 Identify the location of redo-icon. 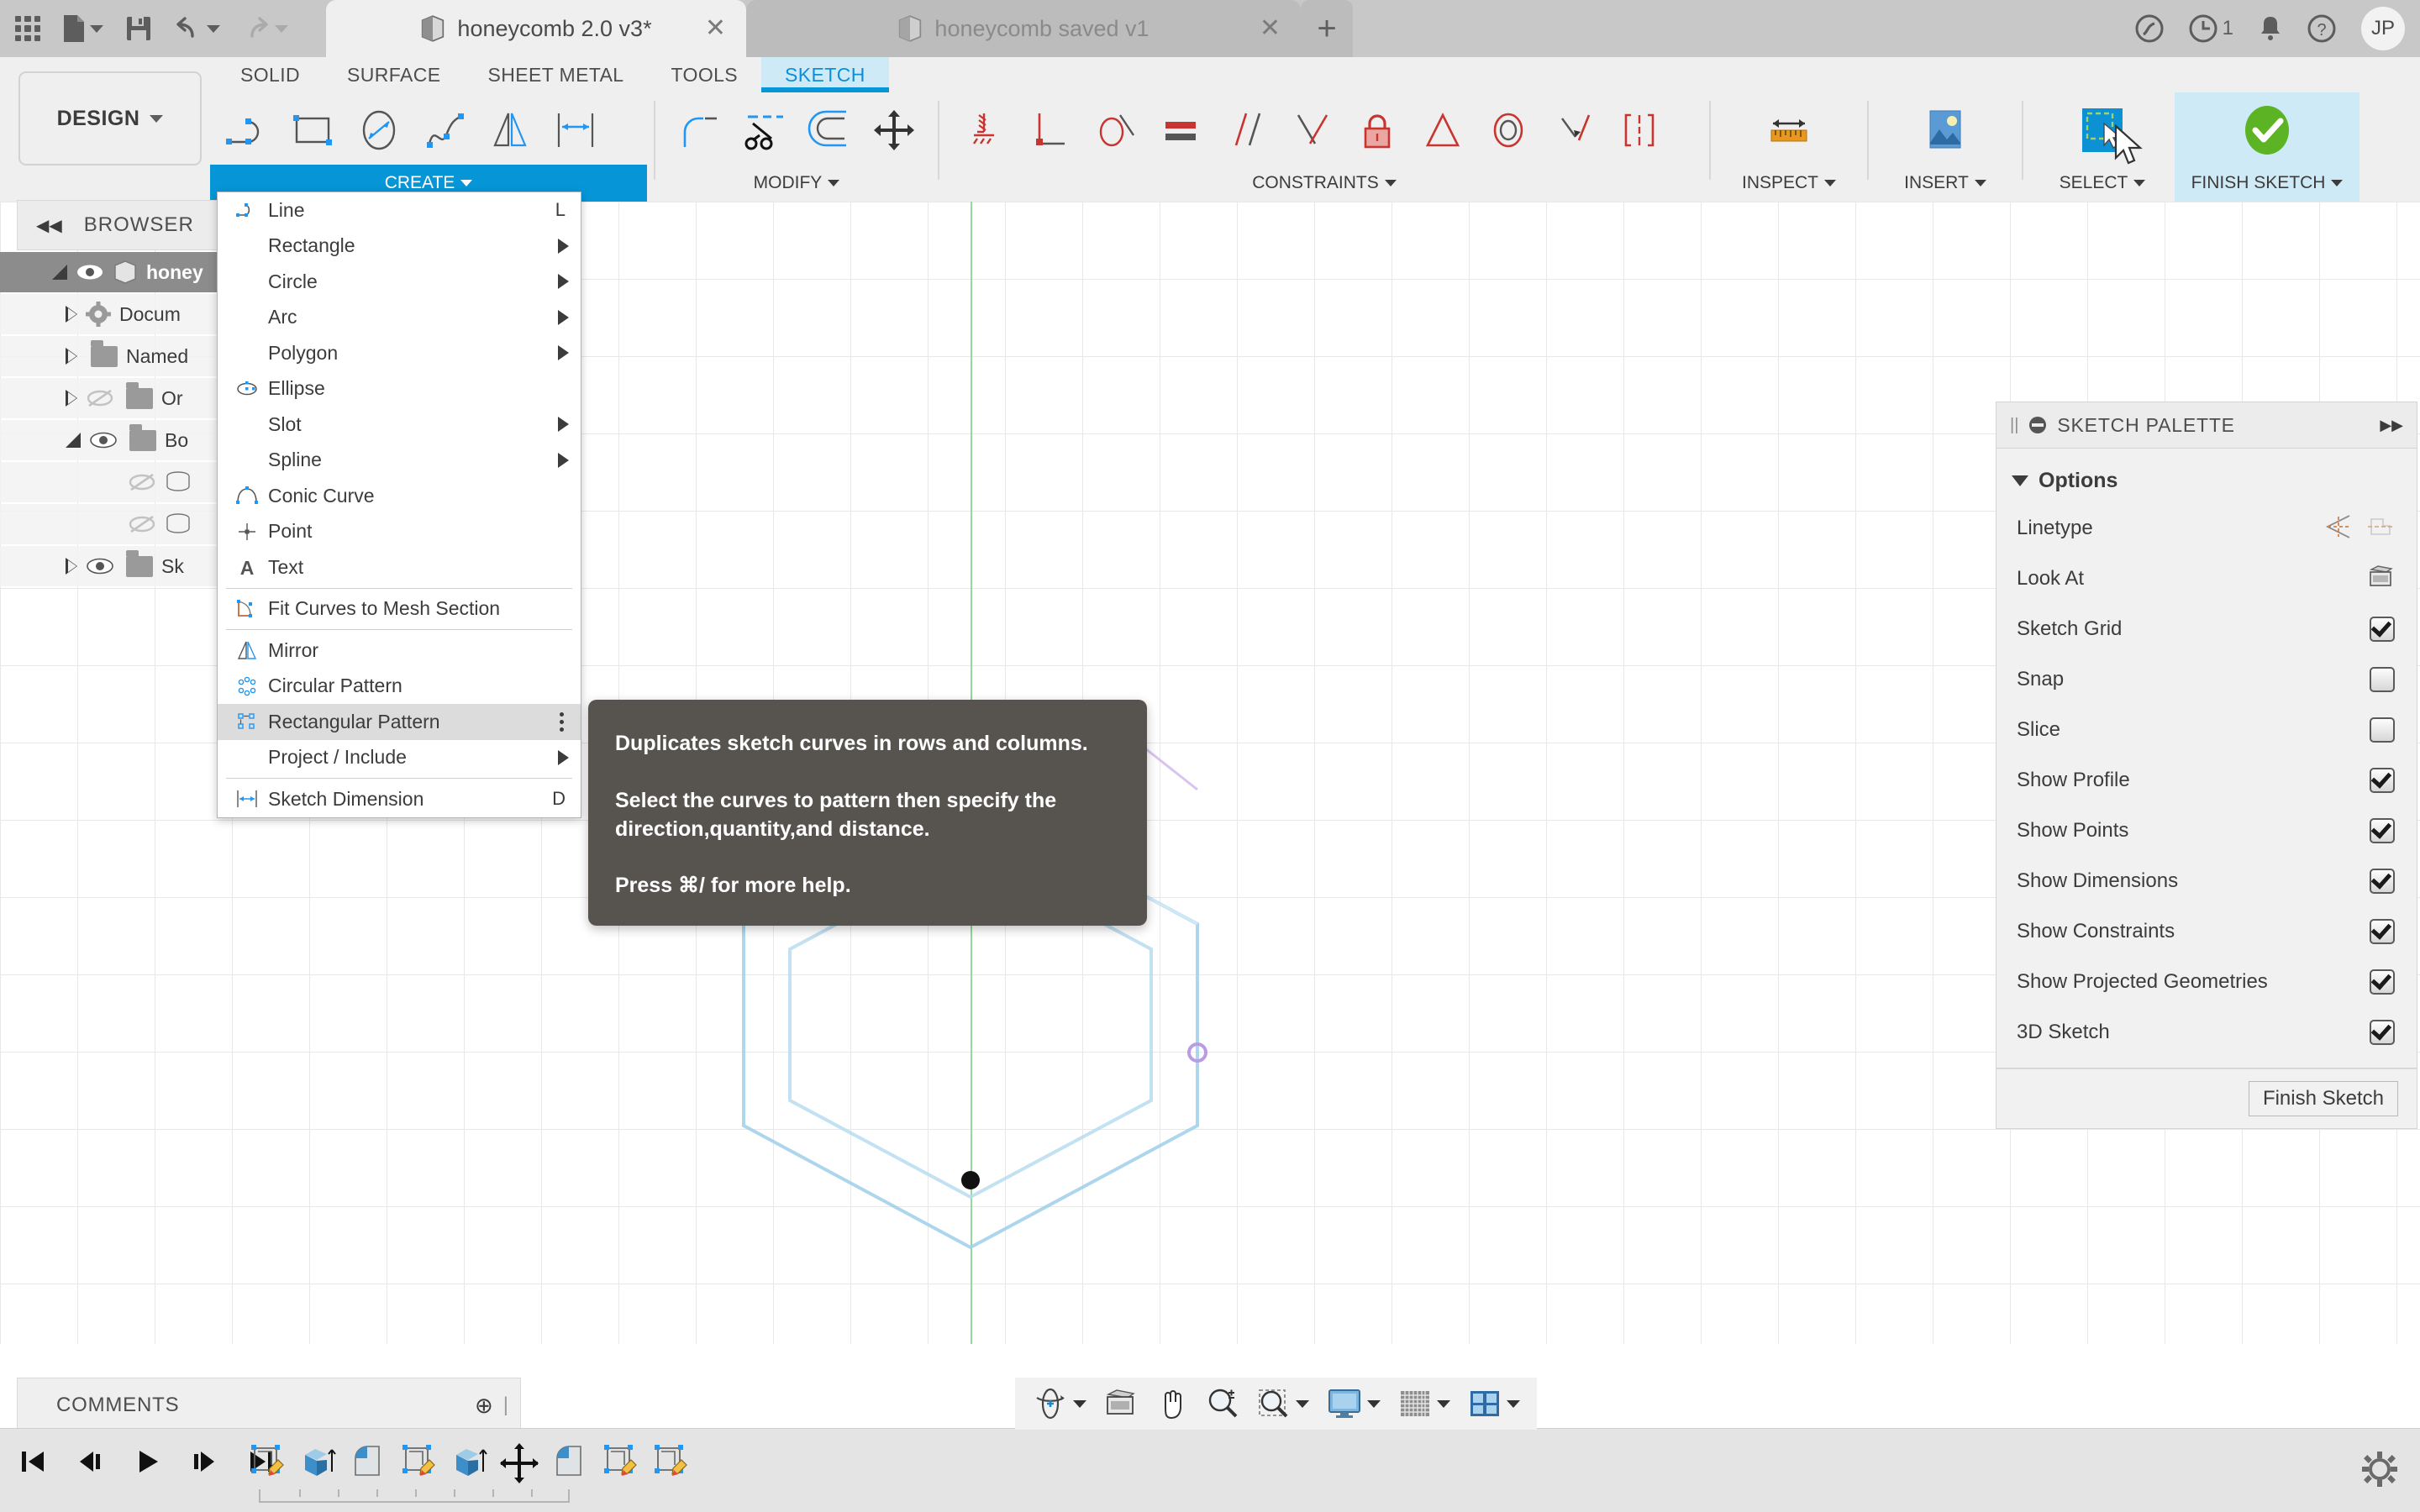
(265, 28).